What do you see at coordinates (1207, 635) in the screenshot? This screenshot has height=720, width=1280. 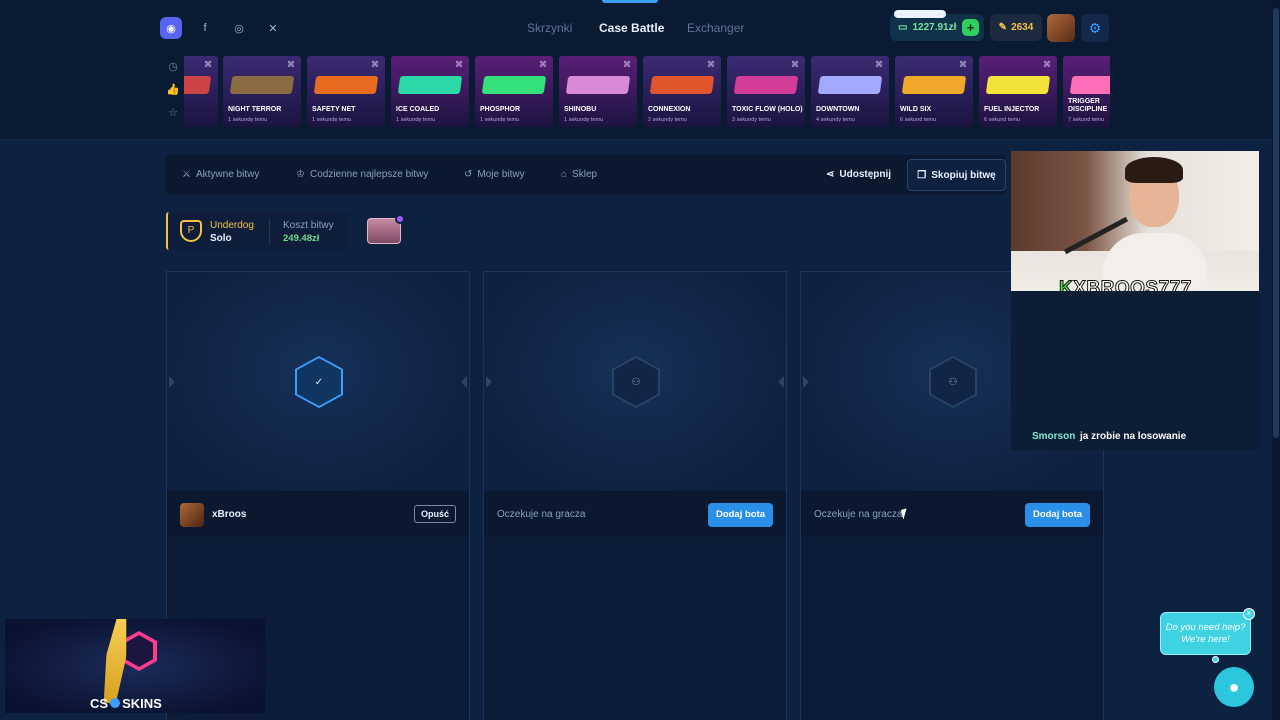 I see `help-bubble: Do you need help? We're here! ×` at bounding box center [1207, 635].